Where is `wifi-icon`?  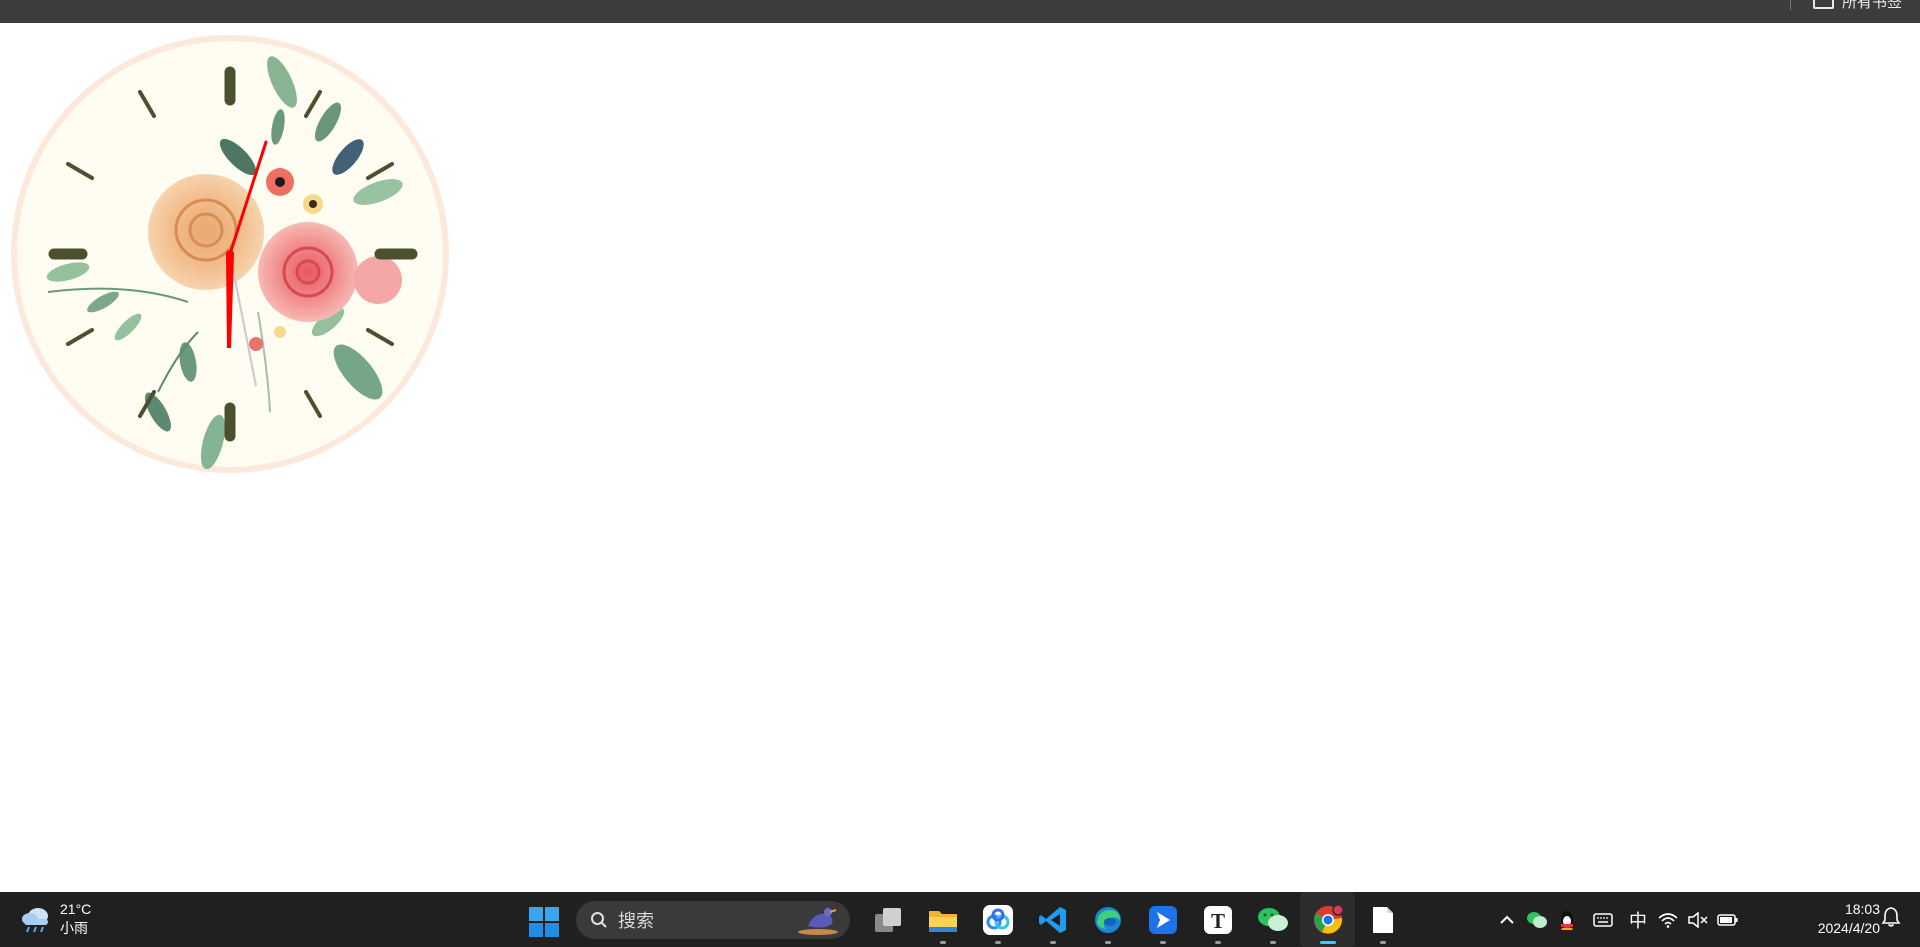 wifi-icon is located at coordinates (1668, 920).